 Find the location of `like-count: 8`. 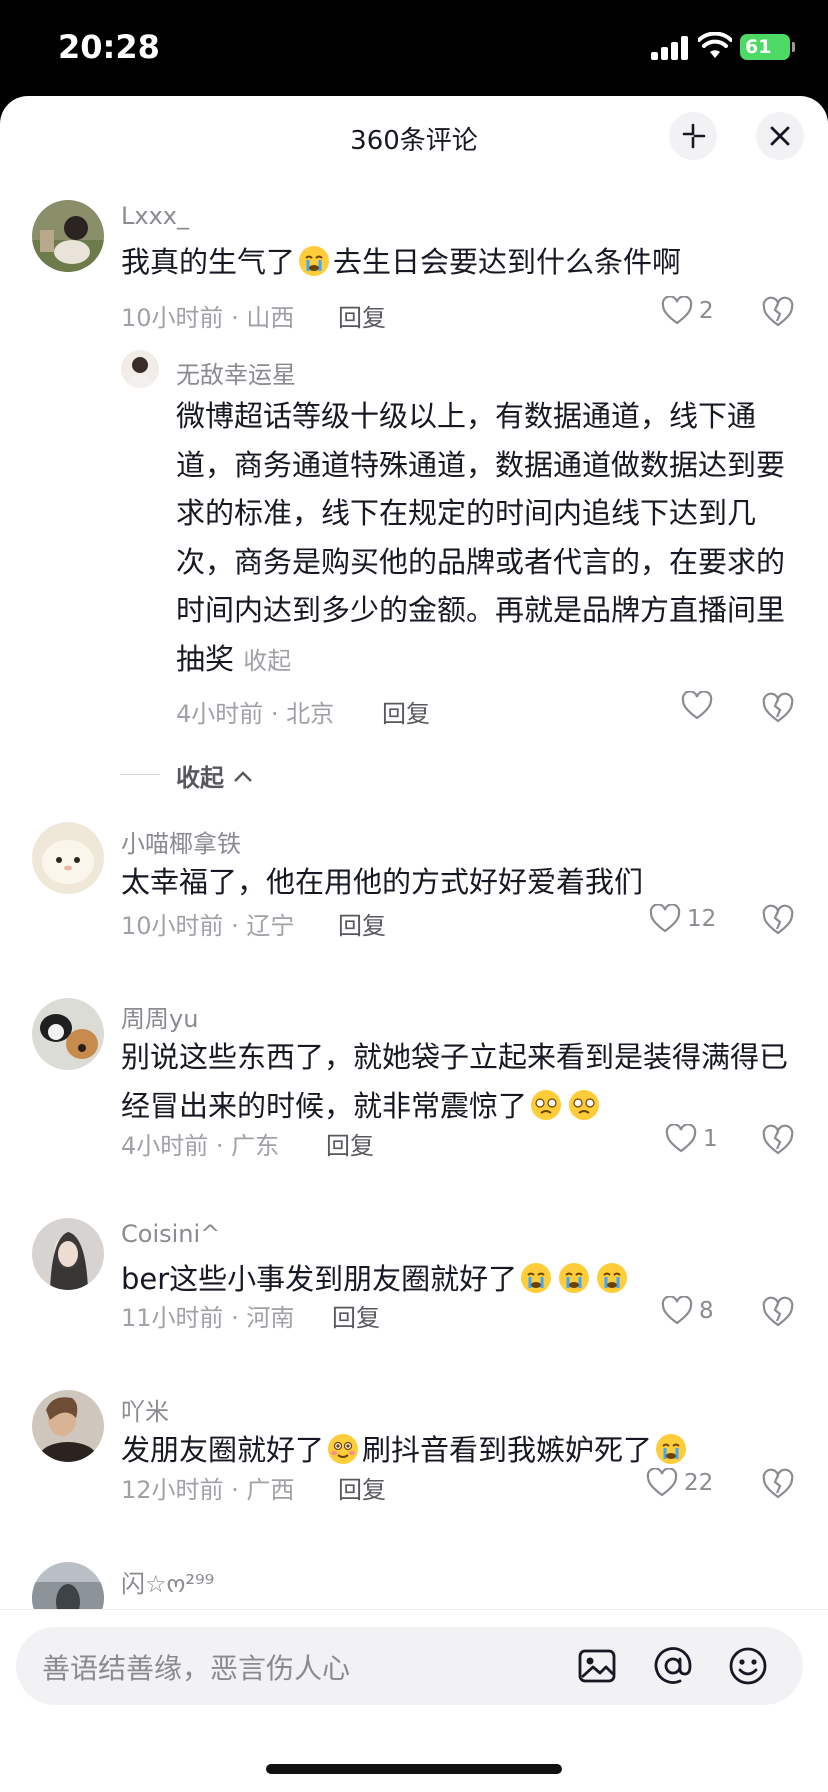

like-count: 8 is located at coordinates (706, 1311).